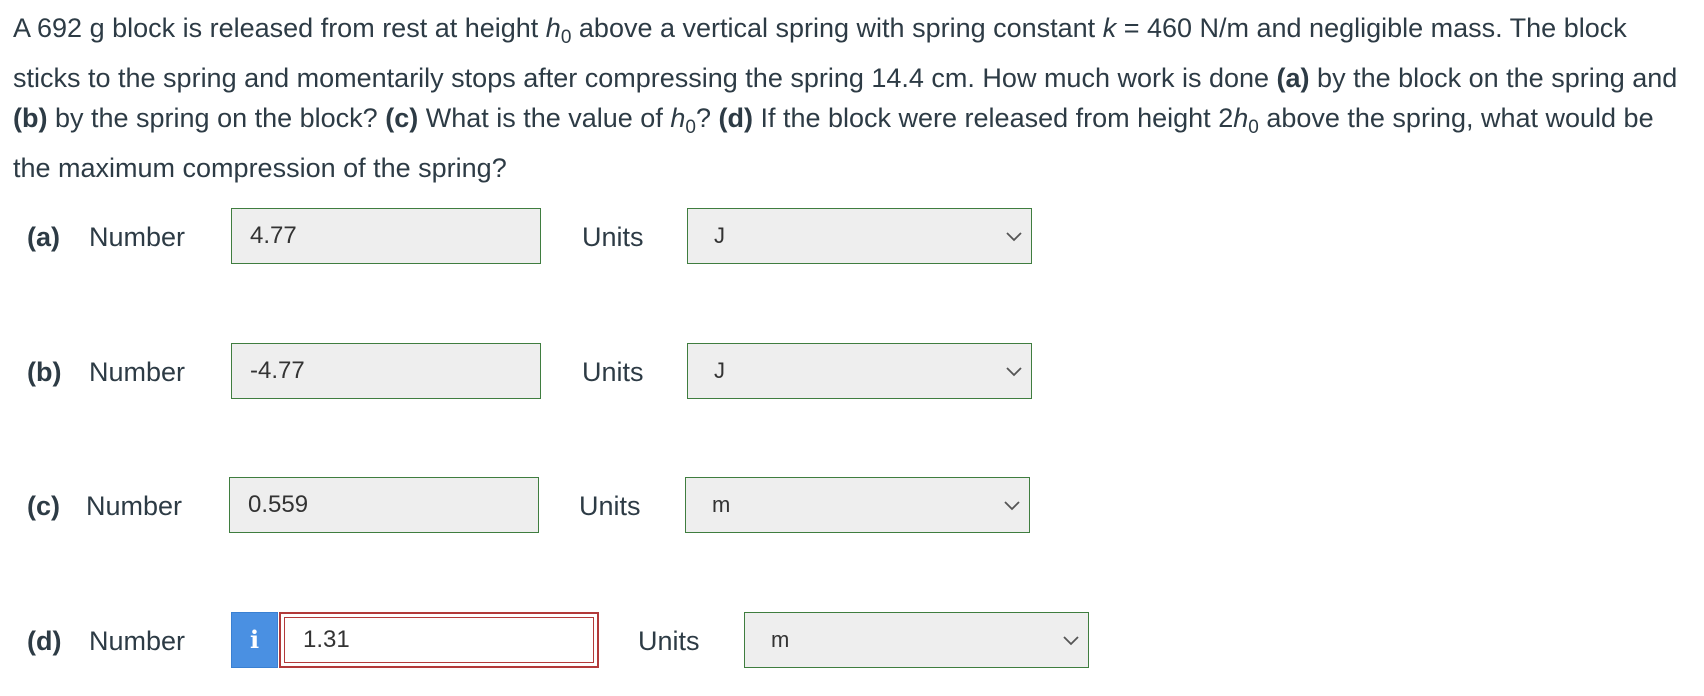  I want to click on part-b-ref: (b), so click(30, 118).